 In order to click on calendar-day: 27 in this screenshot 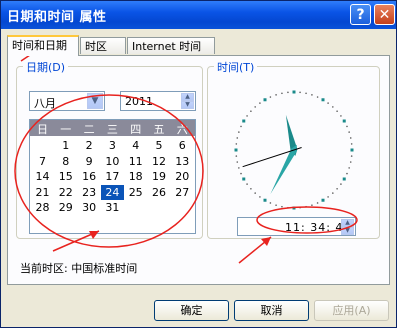, I will do `click(182, 192)`.